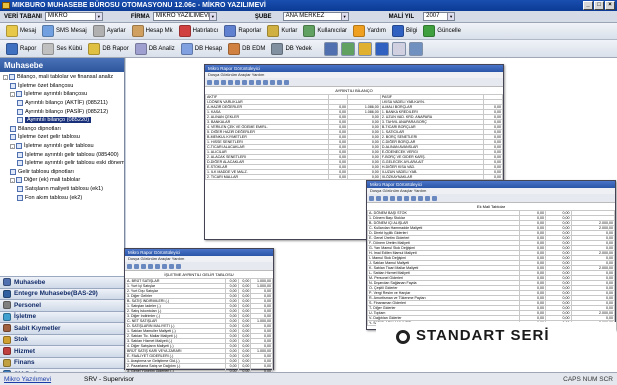  Describe the element at coordinates (58, 120) in the screenshot. I see `tree-item-label: Ayrıntılı bilanço (085220)` at that location.